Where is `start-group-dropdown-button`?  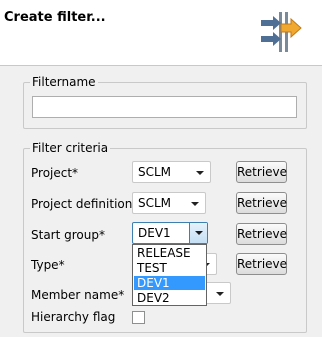 start-group-dropdown-button is located at coordinates (198, 233).